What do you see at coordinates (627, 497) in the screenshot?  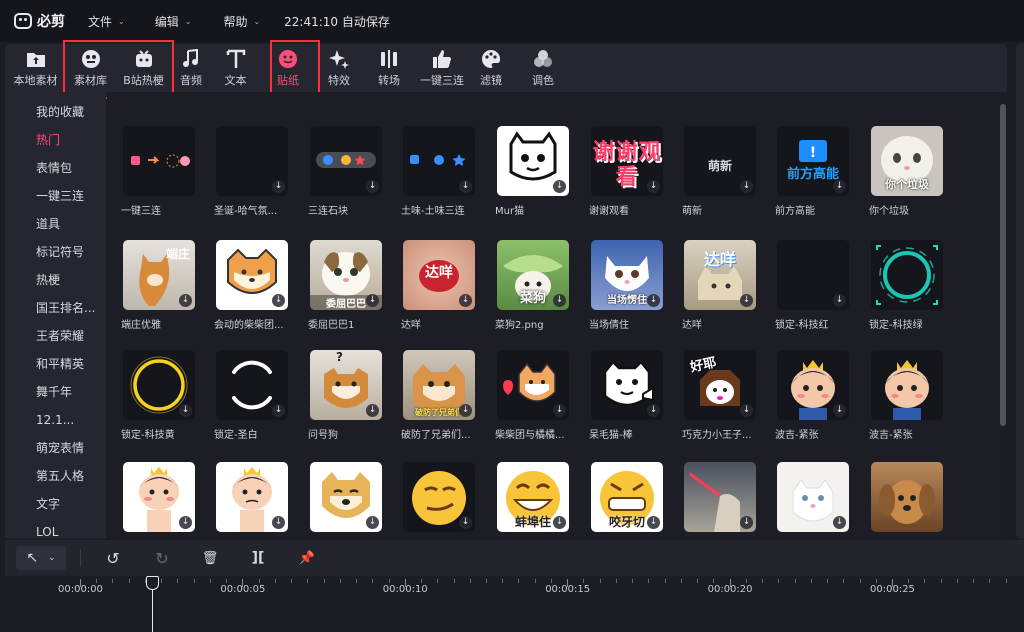 I see `sticker-thumbnail: 咬牙切 ↓` at bounding box center [627, 497].